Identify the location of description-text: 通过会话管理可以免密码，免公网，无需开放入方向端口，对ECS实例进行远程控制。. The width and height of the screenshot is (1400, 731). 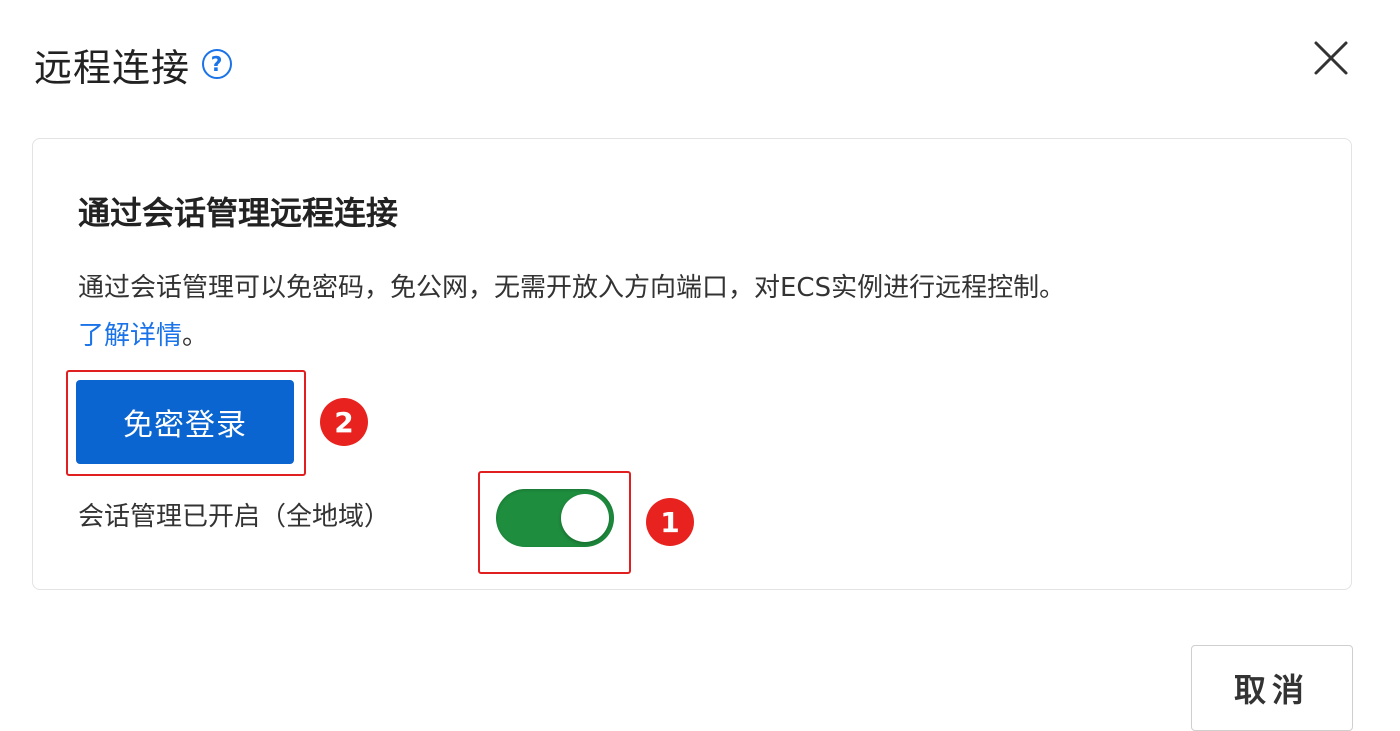
(572, 288).